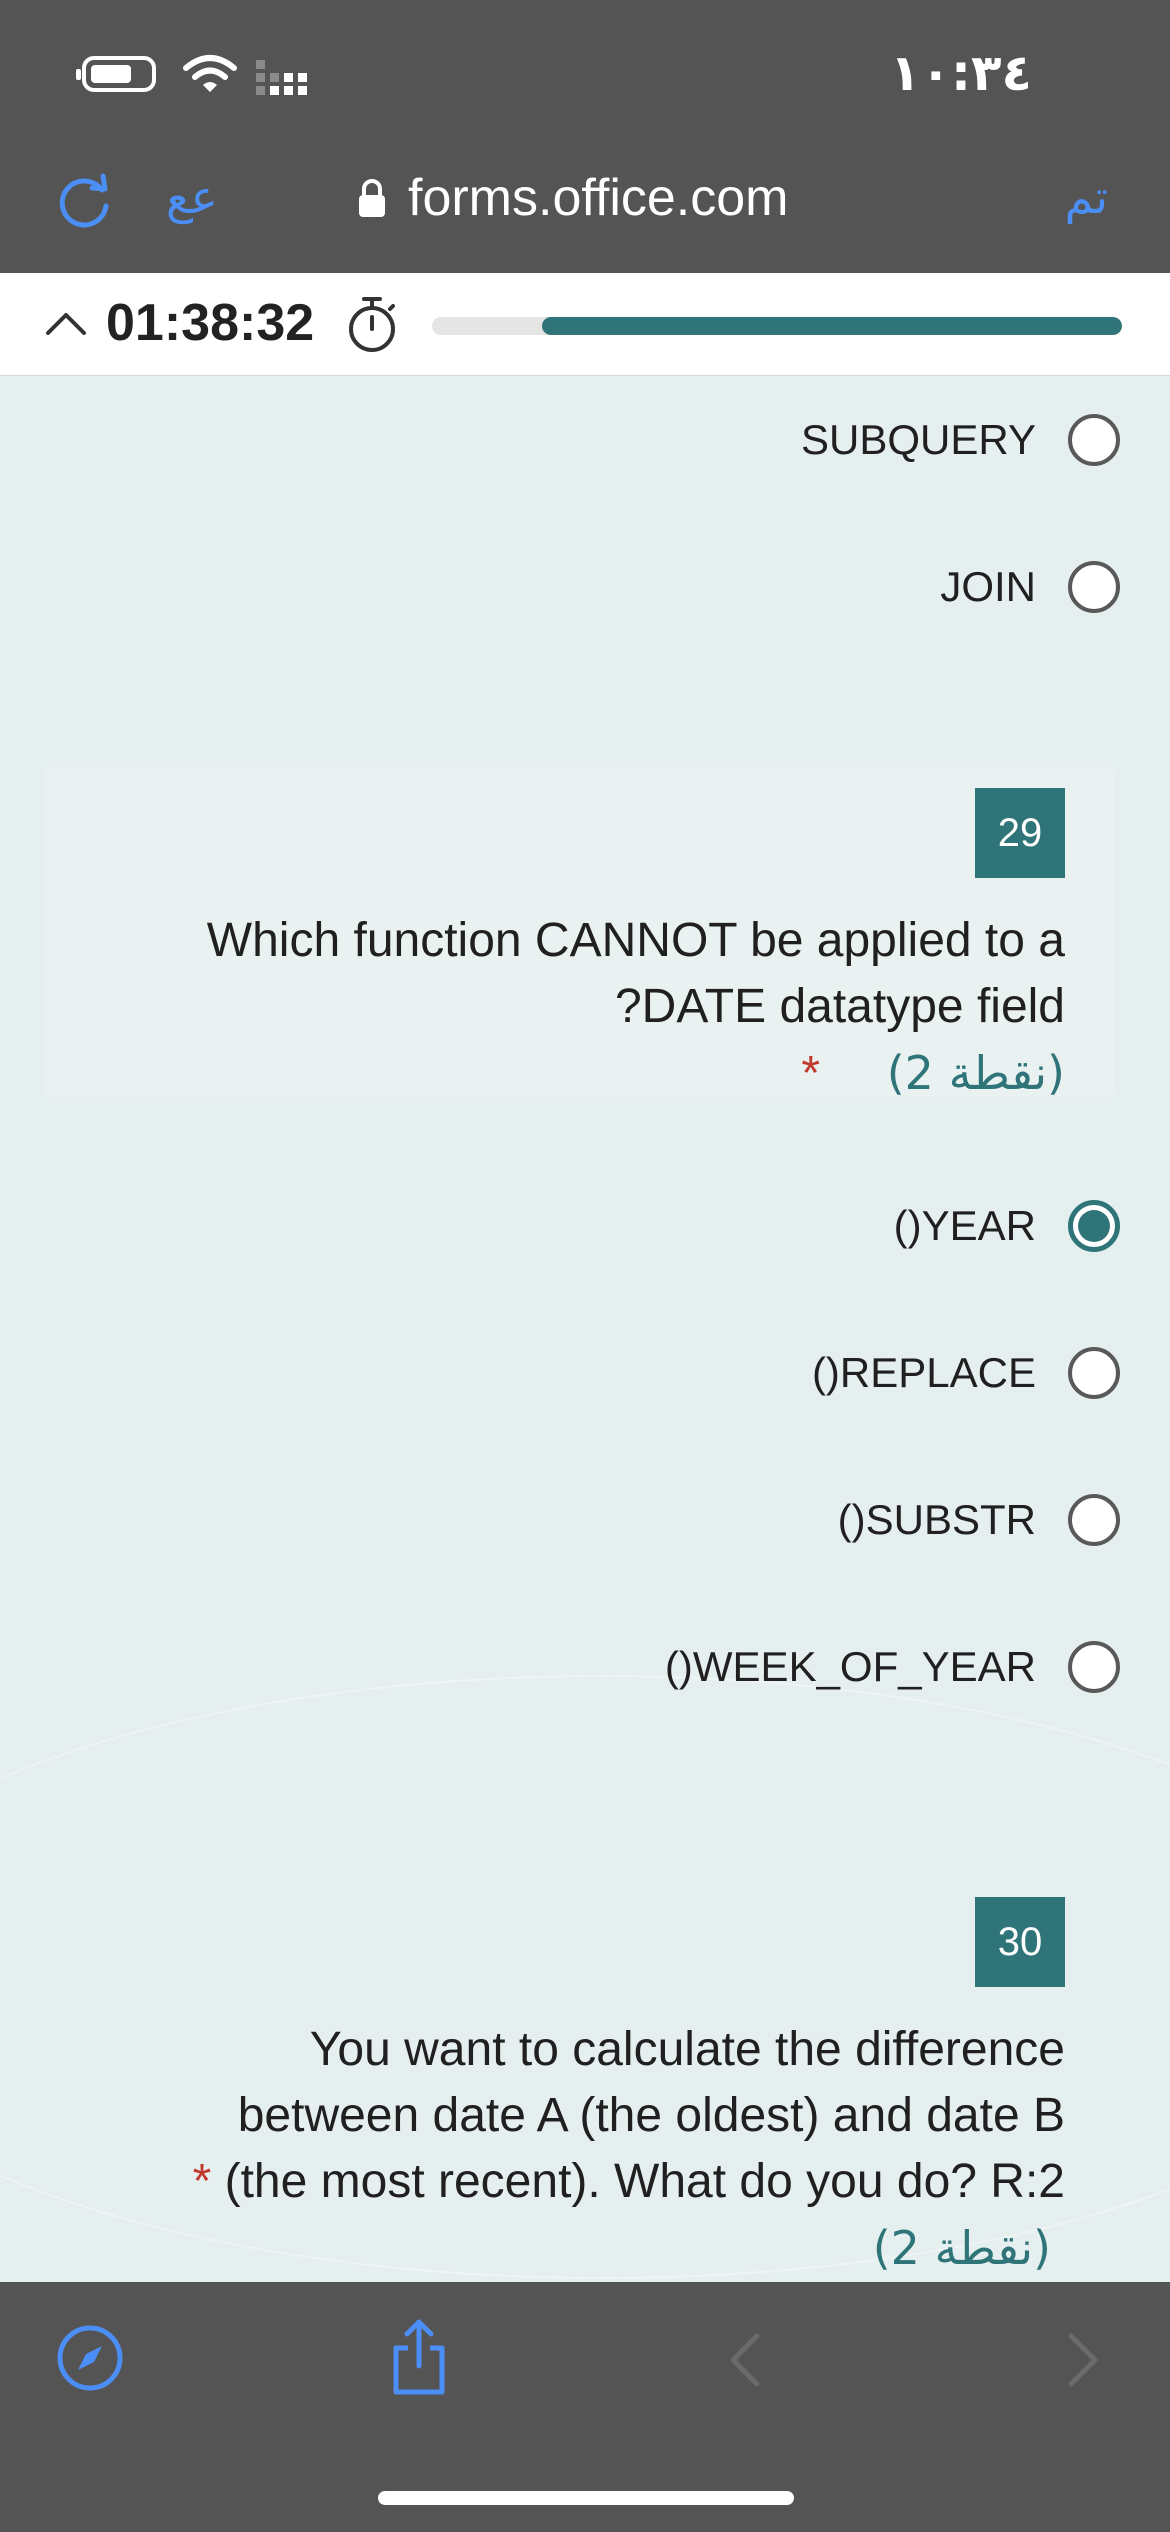 The width and height of the screenshot is (1170, 2532). I want to click on option-substr: ()SUBSTR, so click(979, 1520).